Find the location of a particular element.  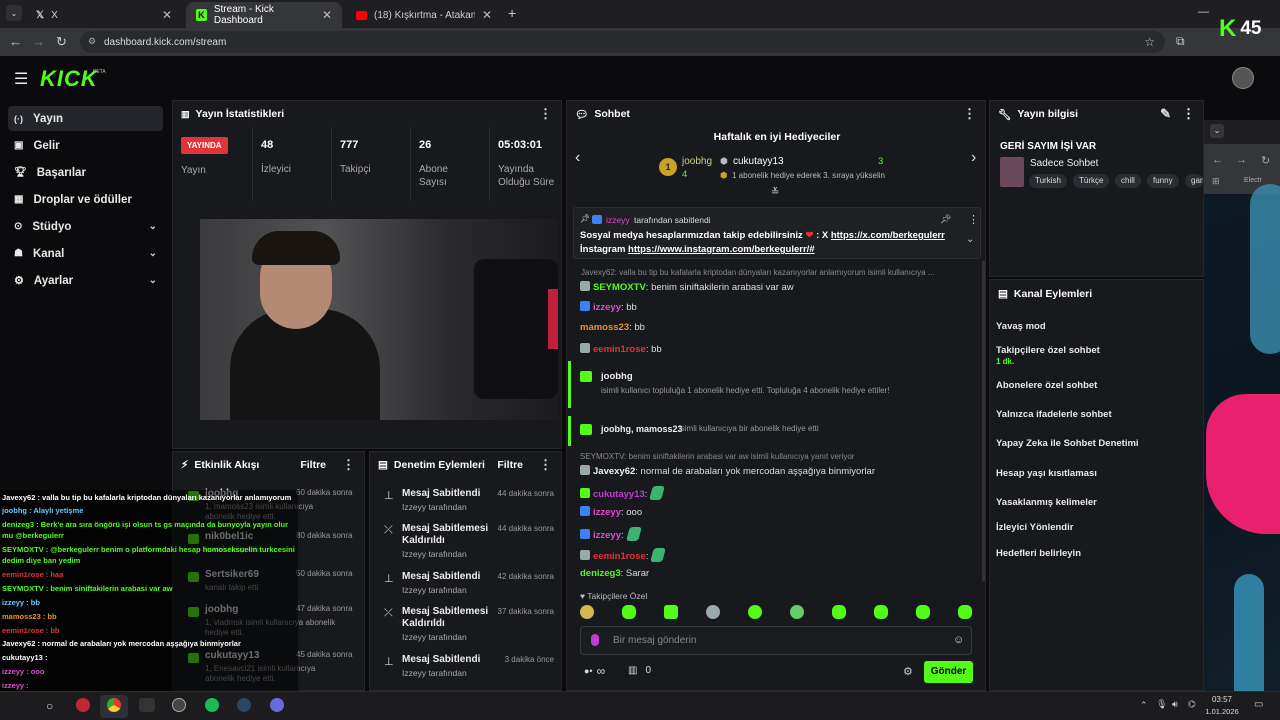

sidebar-item-channel: ☗ Kanal ⌄ is located at coordinates (85, 253).